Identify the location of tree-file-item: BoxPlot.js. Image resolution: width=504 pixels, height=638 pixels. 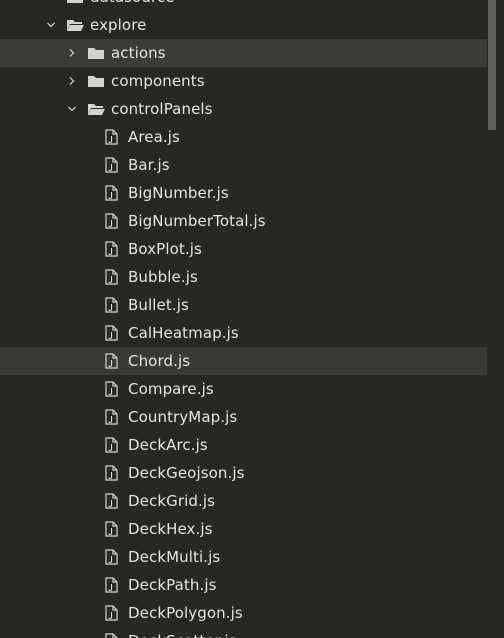
(243, 249).